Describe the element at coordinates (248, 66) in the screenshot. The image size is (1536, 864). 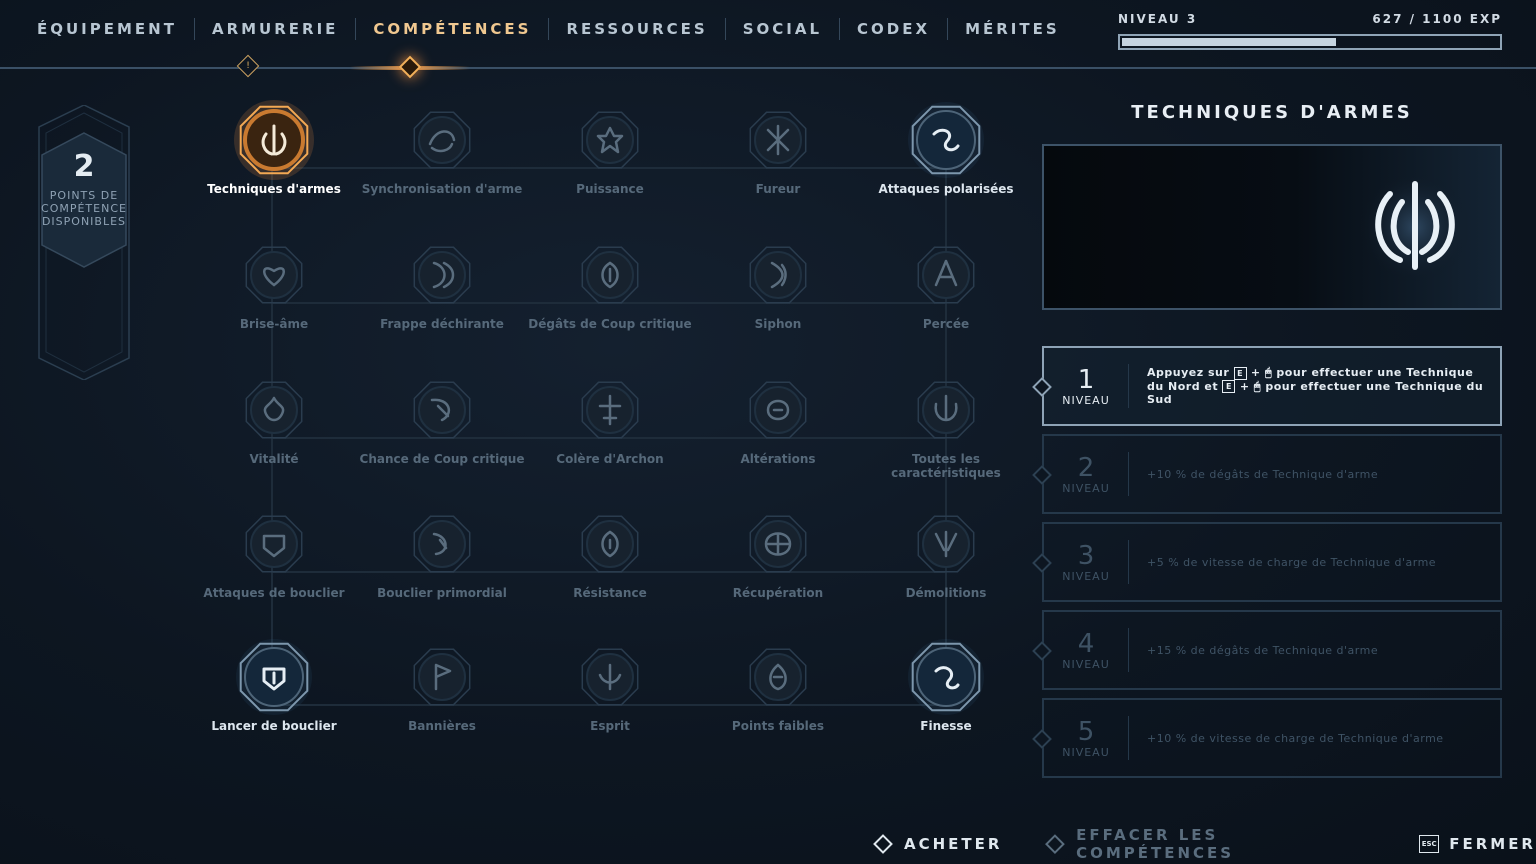
I see `alert-badge-icon: !` at that location.